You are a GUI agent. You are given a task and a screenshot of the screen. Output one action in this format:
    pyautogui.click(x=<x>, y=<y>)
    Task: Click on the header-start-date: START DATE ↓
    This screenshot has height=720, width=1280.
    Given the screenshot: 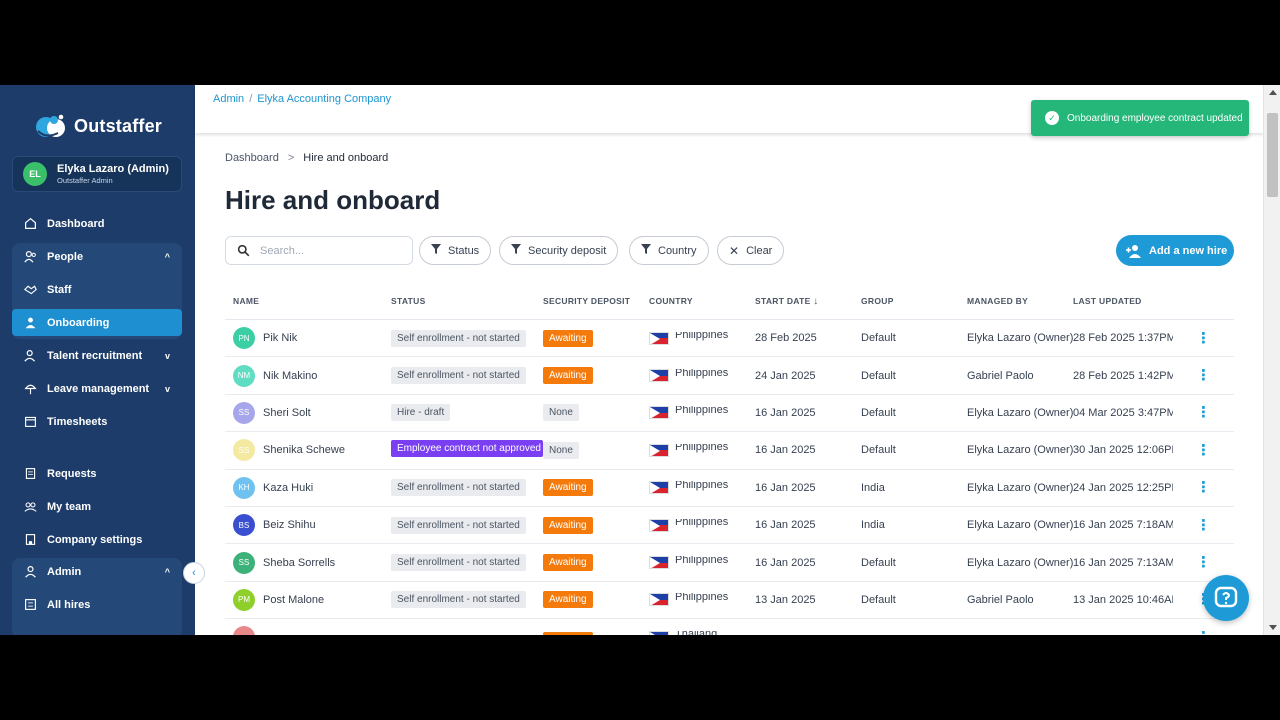 What is the action you would take?
    pyautogui.click(x=808, y=301)
    